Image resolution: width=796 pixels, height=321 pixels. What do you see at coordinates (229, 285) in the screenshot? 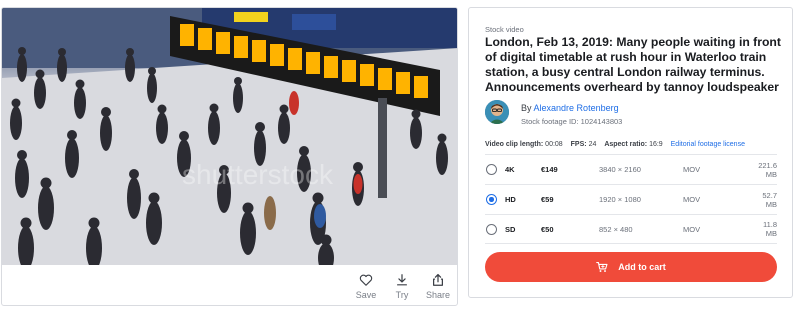
I see `preview-actions: Save Try Share` at bounding box center [229, 285].